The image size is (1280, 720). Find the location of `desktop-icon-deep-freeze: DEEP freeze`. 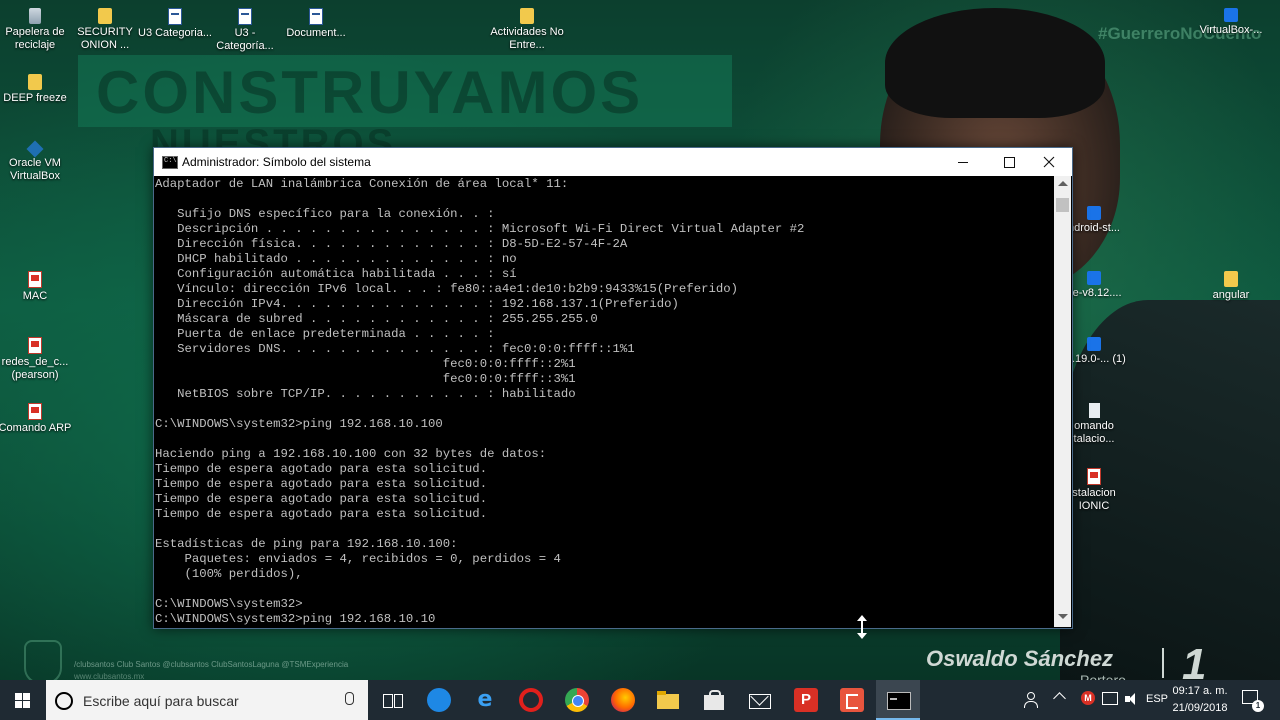

desktop-icon-deep-freeze: DEEP freeze is located at coordinates (36, 89).